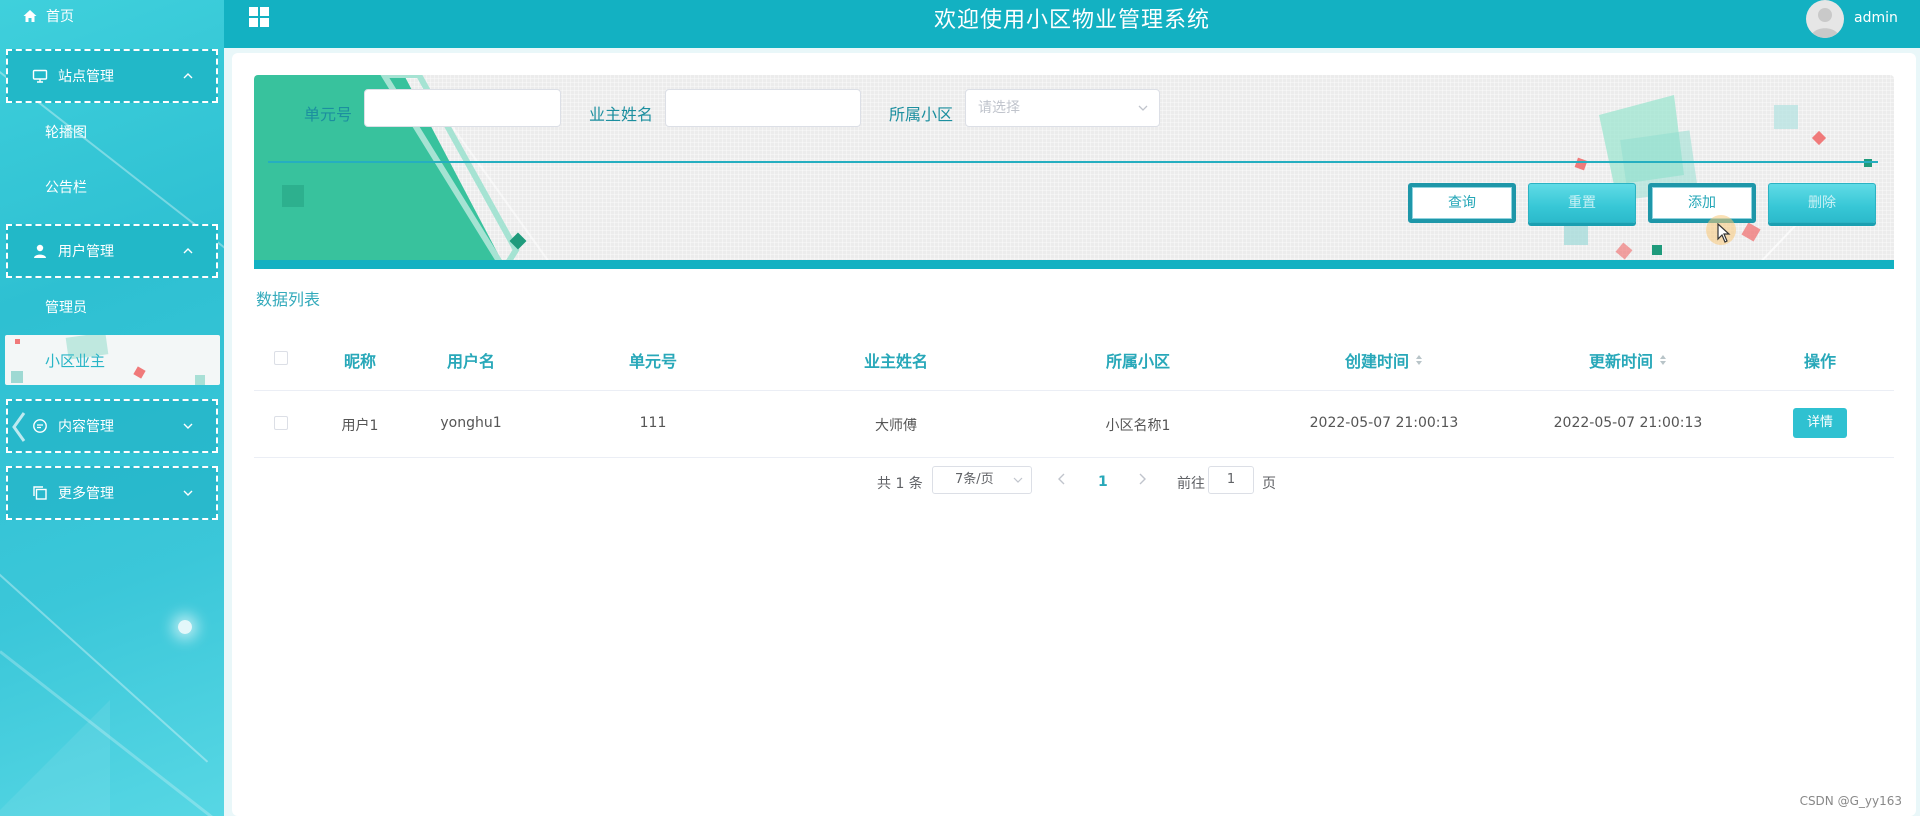 Image resolution: width=1920 pixels, height=816 pixels. I want to click on user-icon, so click(40, 251).